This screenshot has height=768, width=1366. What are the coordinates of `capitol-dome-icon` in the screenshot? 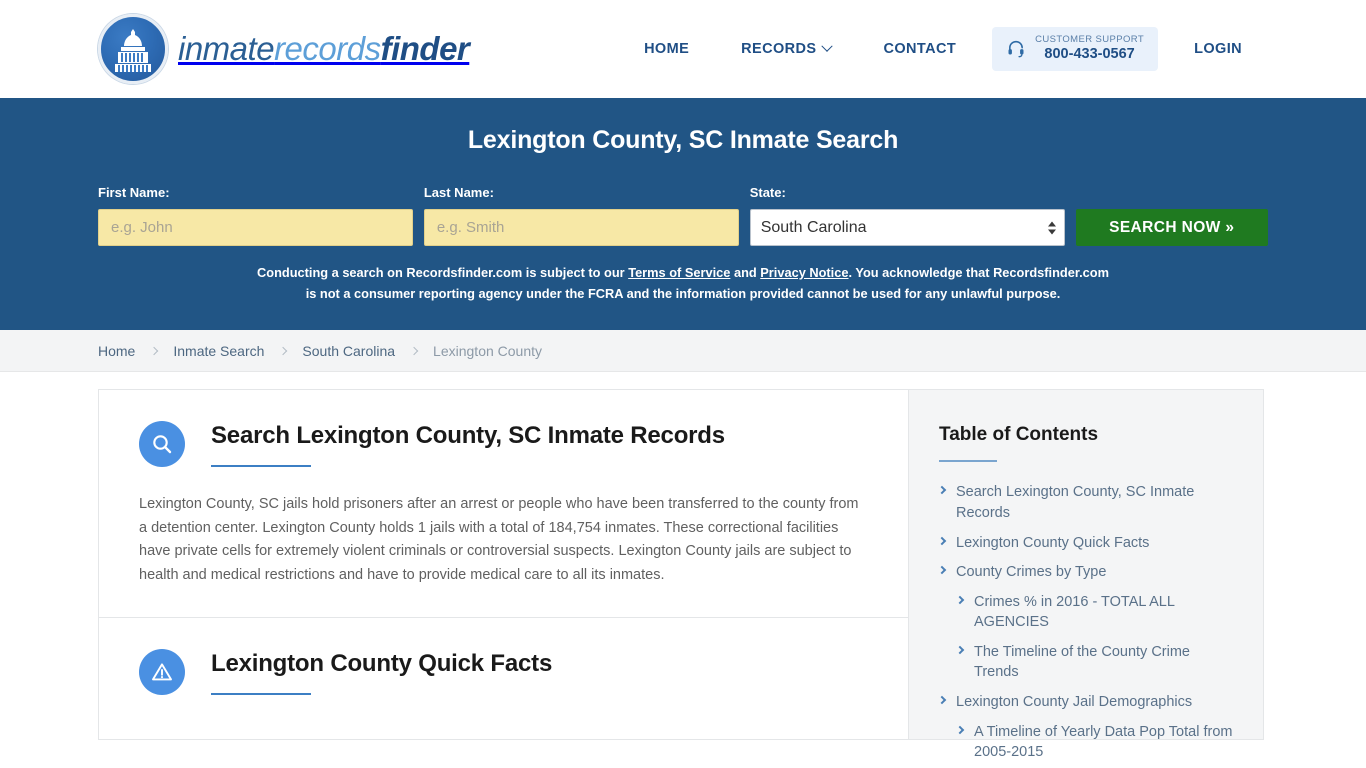 It's located at (133, 49).